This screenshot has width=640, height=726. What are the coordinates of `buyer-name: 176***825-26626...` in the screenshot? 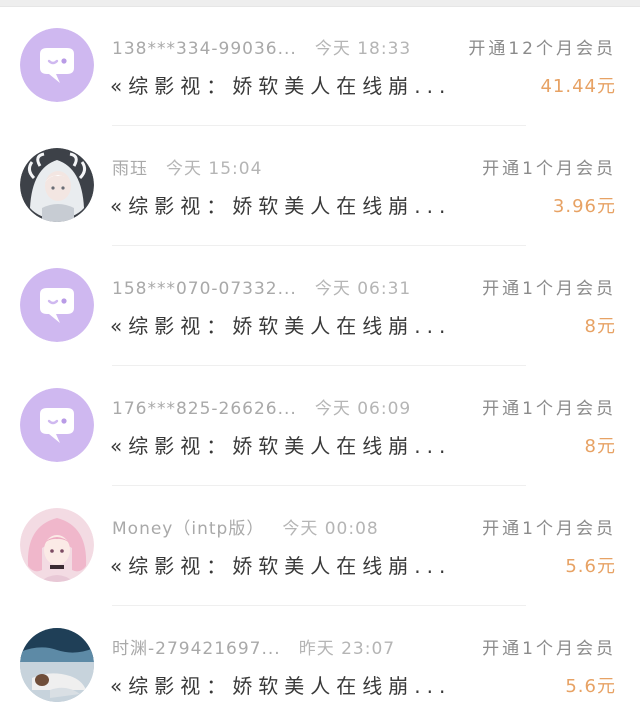 It's located at (204, 408).